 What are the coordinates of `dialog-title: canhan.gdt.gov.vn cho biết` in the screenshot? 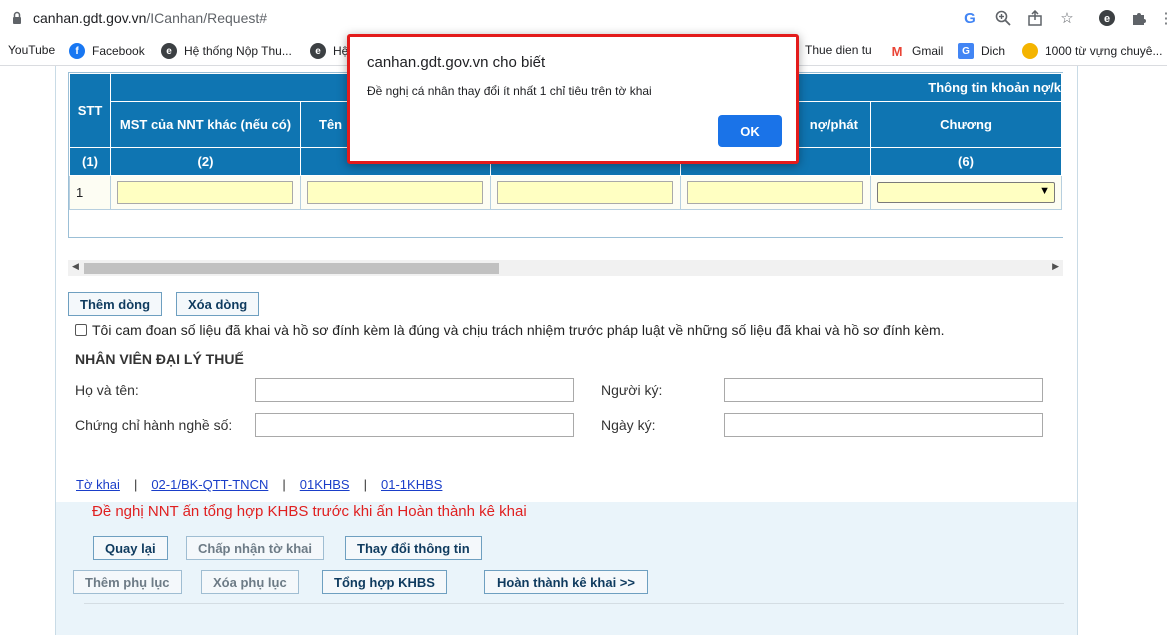 It's located at (456, 62).